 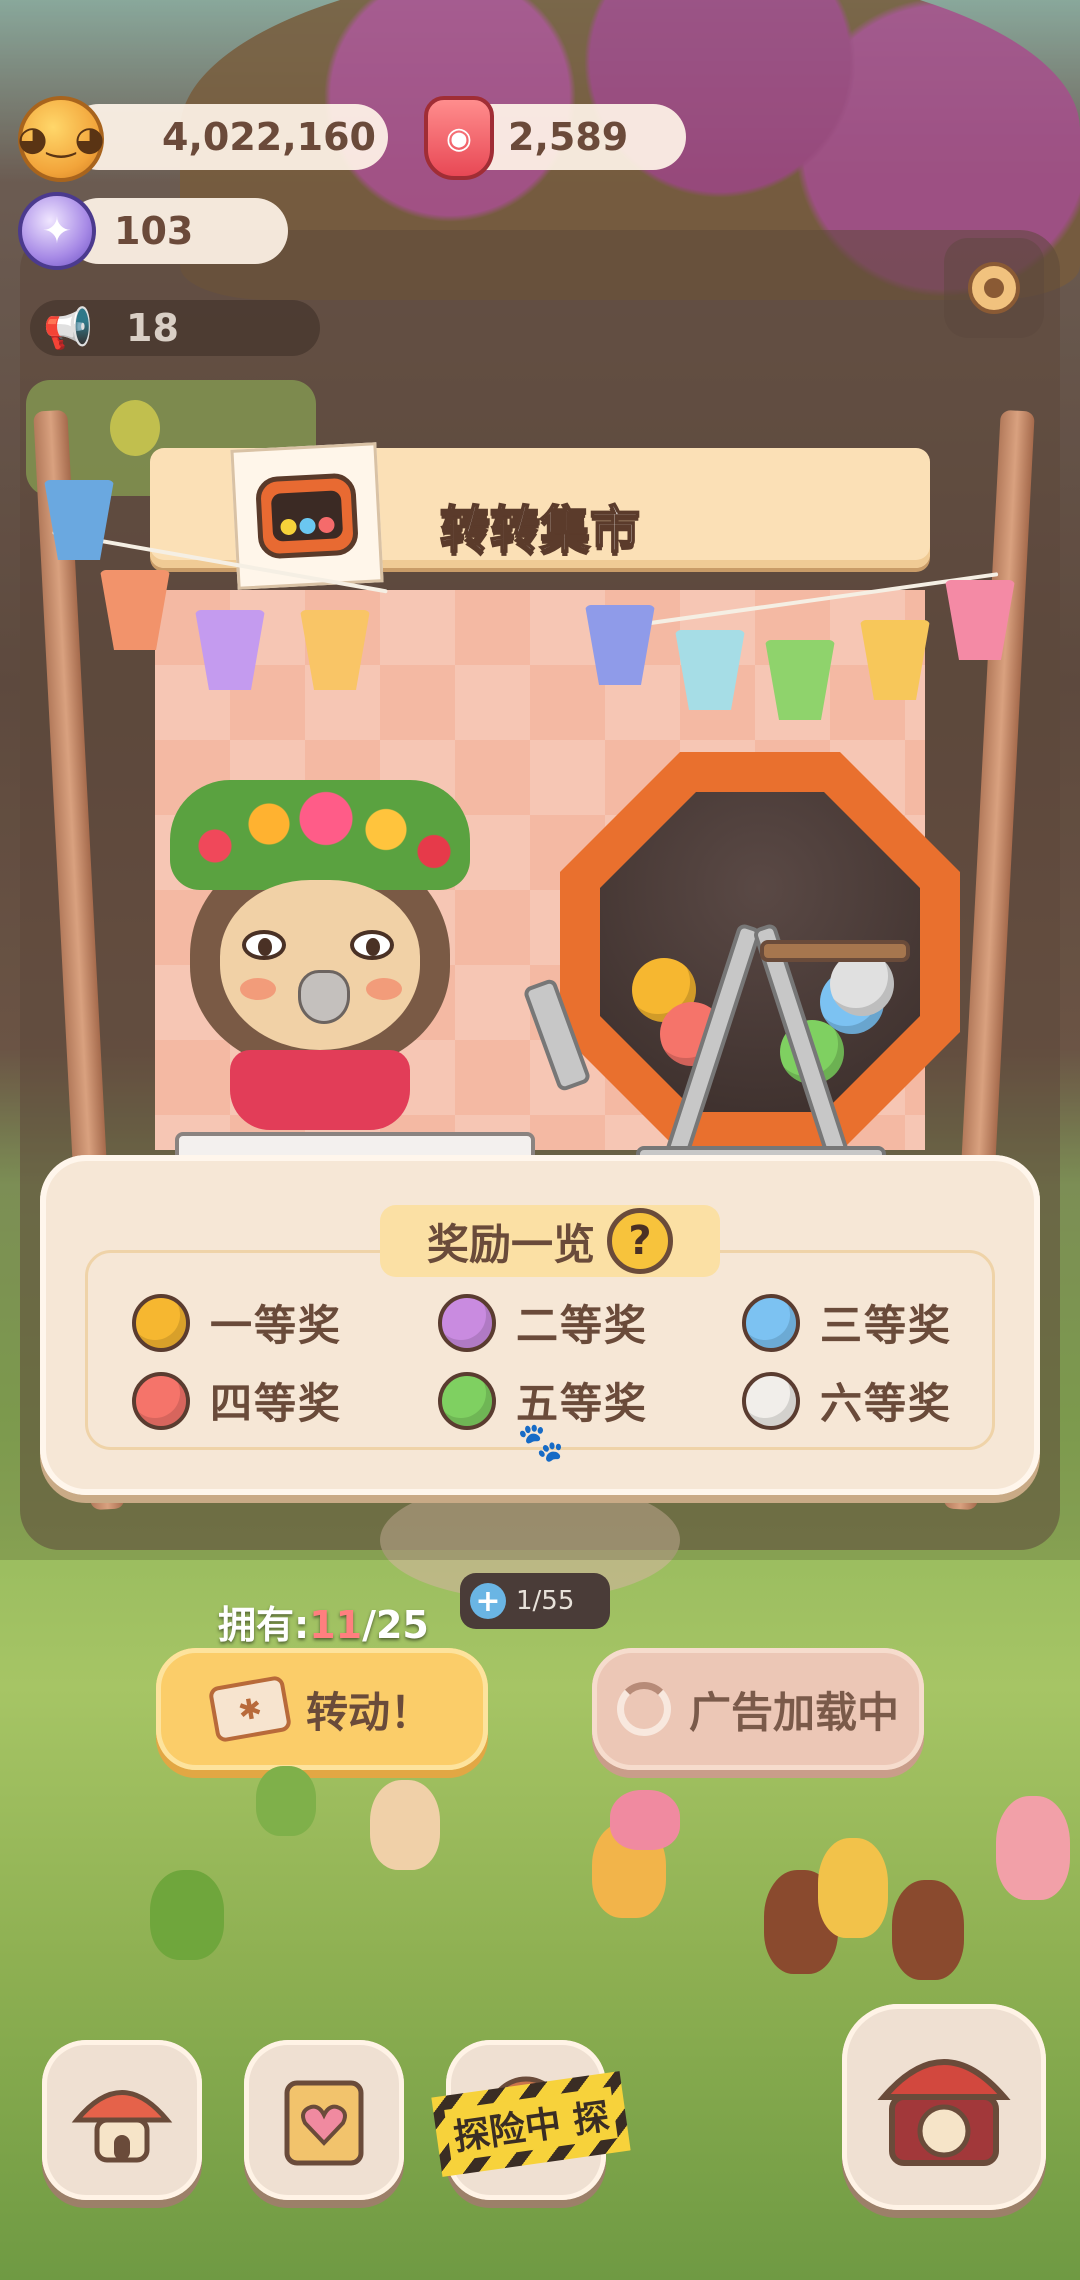 What do you see at coordinates (154, 231) in the screenshot?
I see `gem-value: 103` at bounding box center [154, 231].